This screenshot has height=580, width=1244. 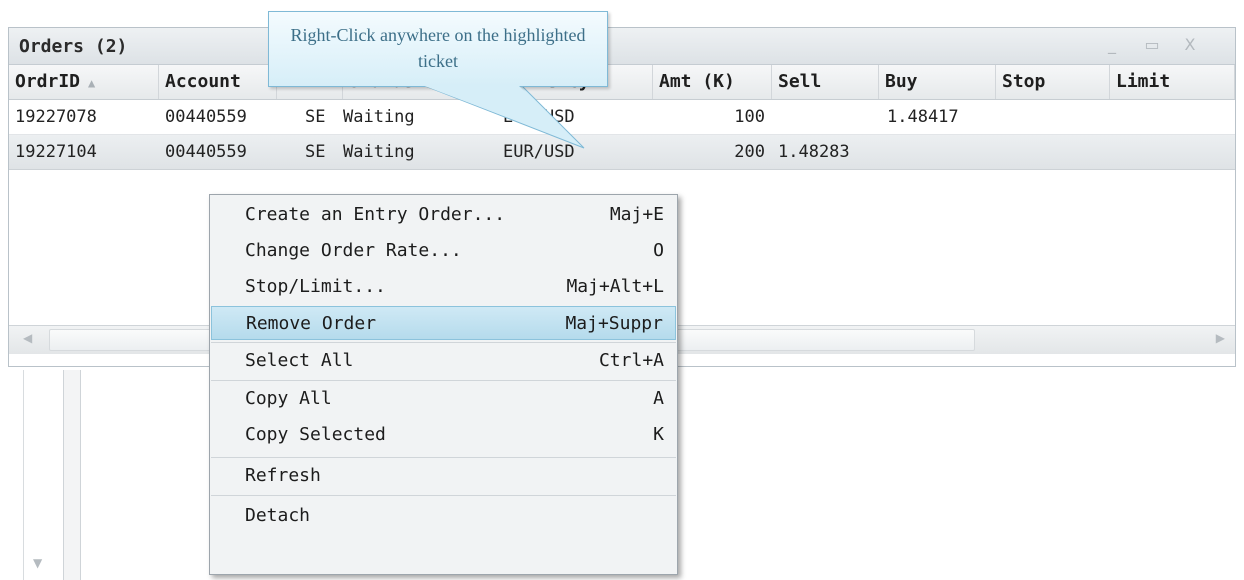 I want to click on scroll-down-icon: ▼, so click(x=37, y=563).